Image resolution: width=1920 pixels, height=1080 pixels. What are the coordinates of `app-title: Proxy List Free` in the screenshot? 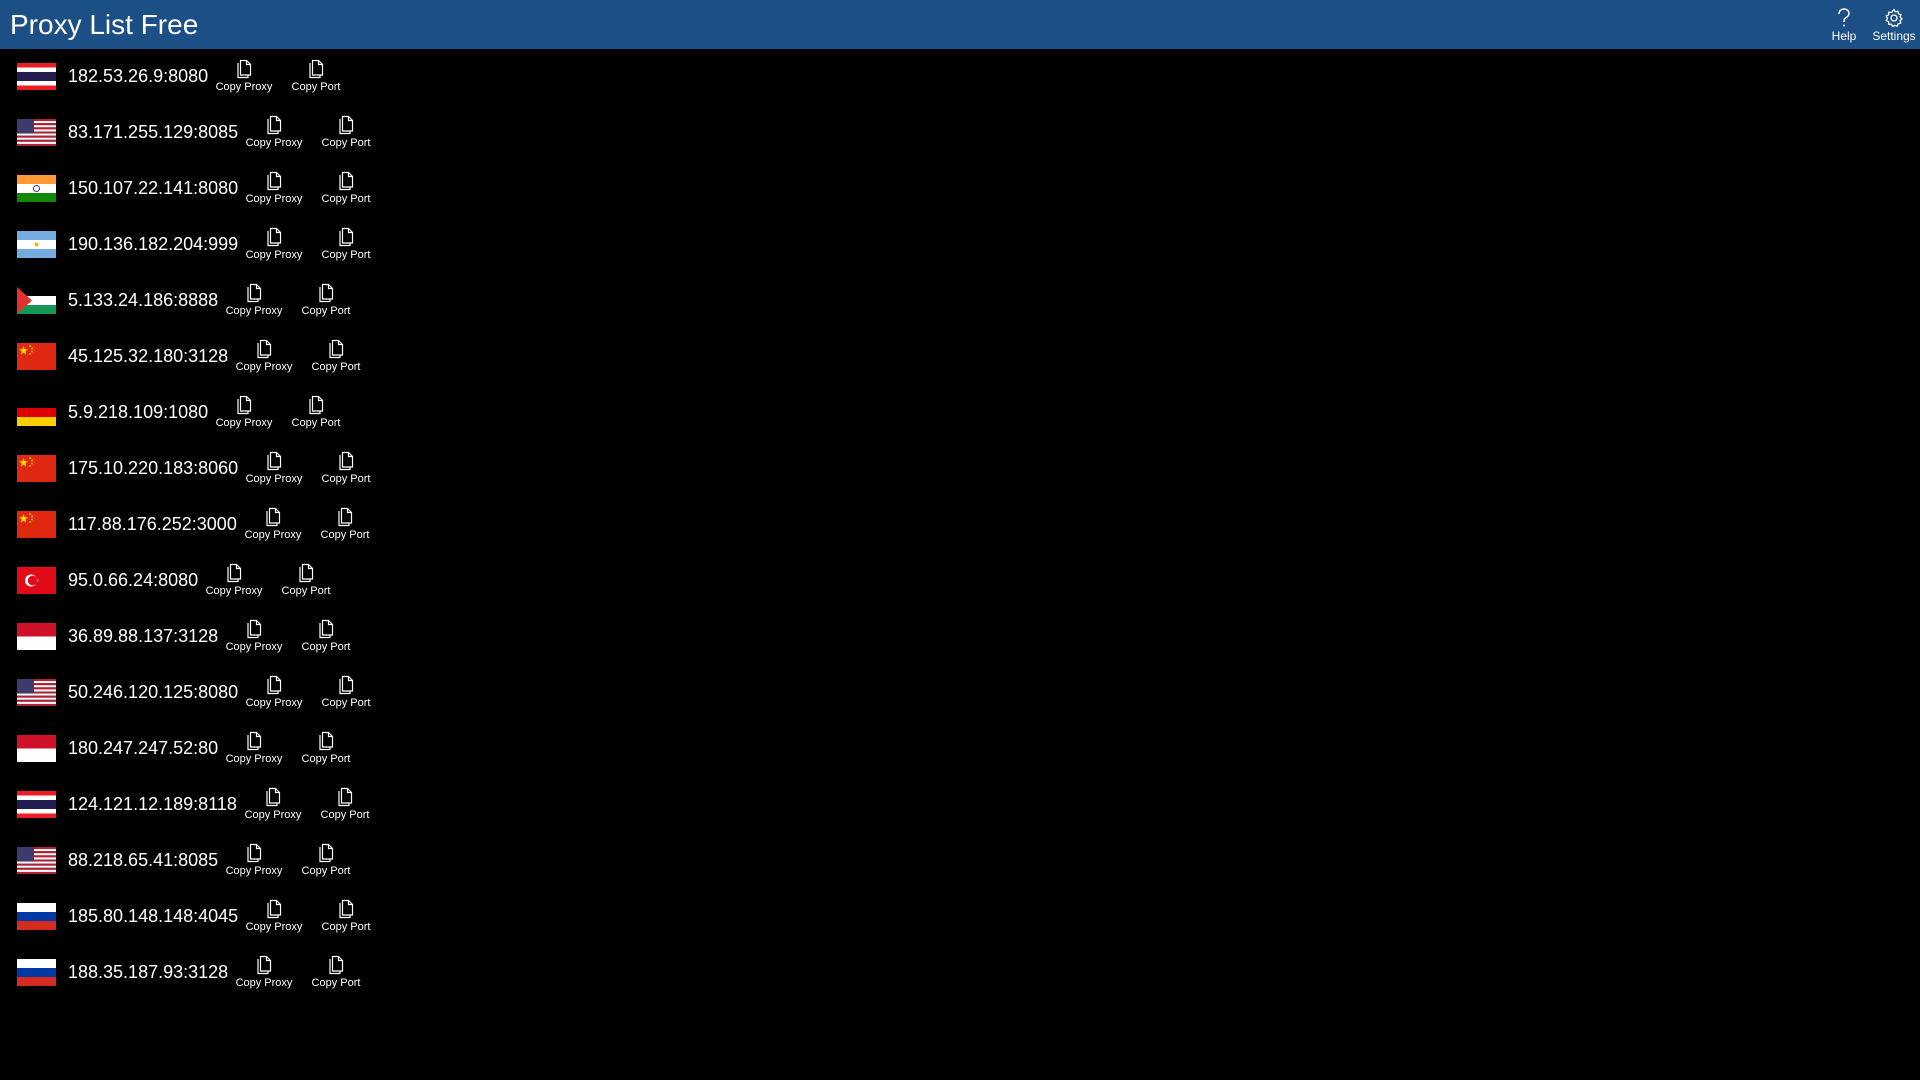 It's located at (104, 24).